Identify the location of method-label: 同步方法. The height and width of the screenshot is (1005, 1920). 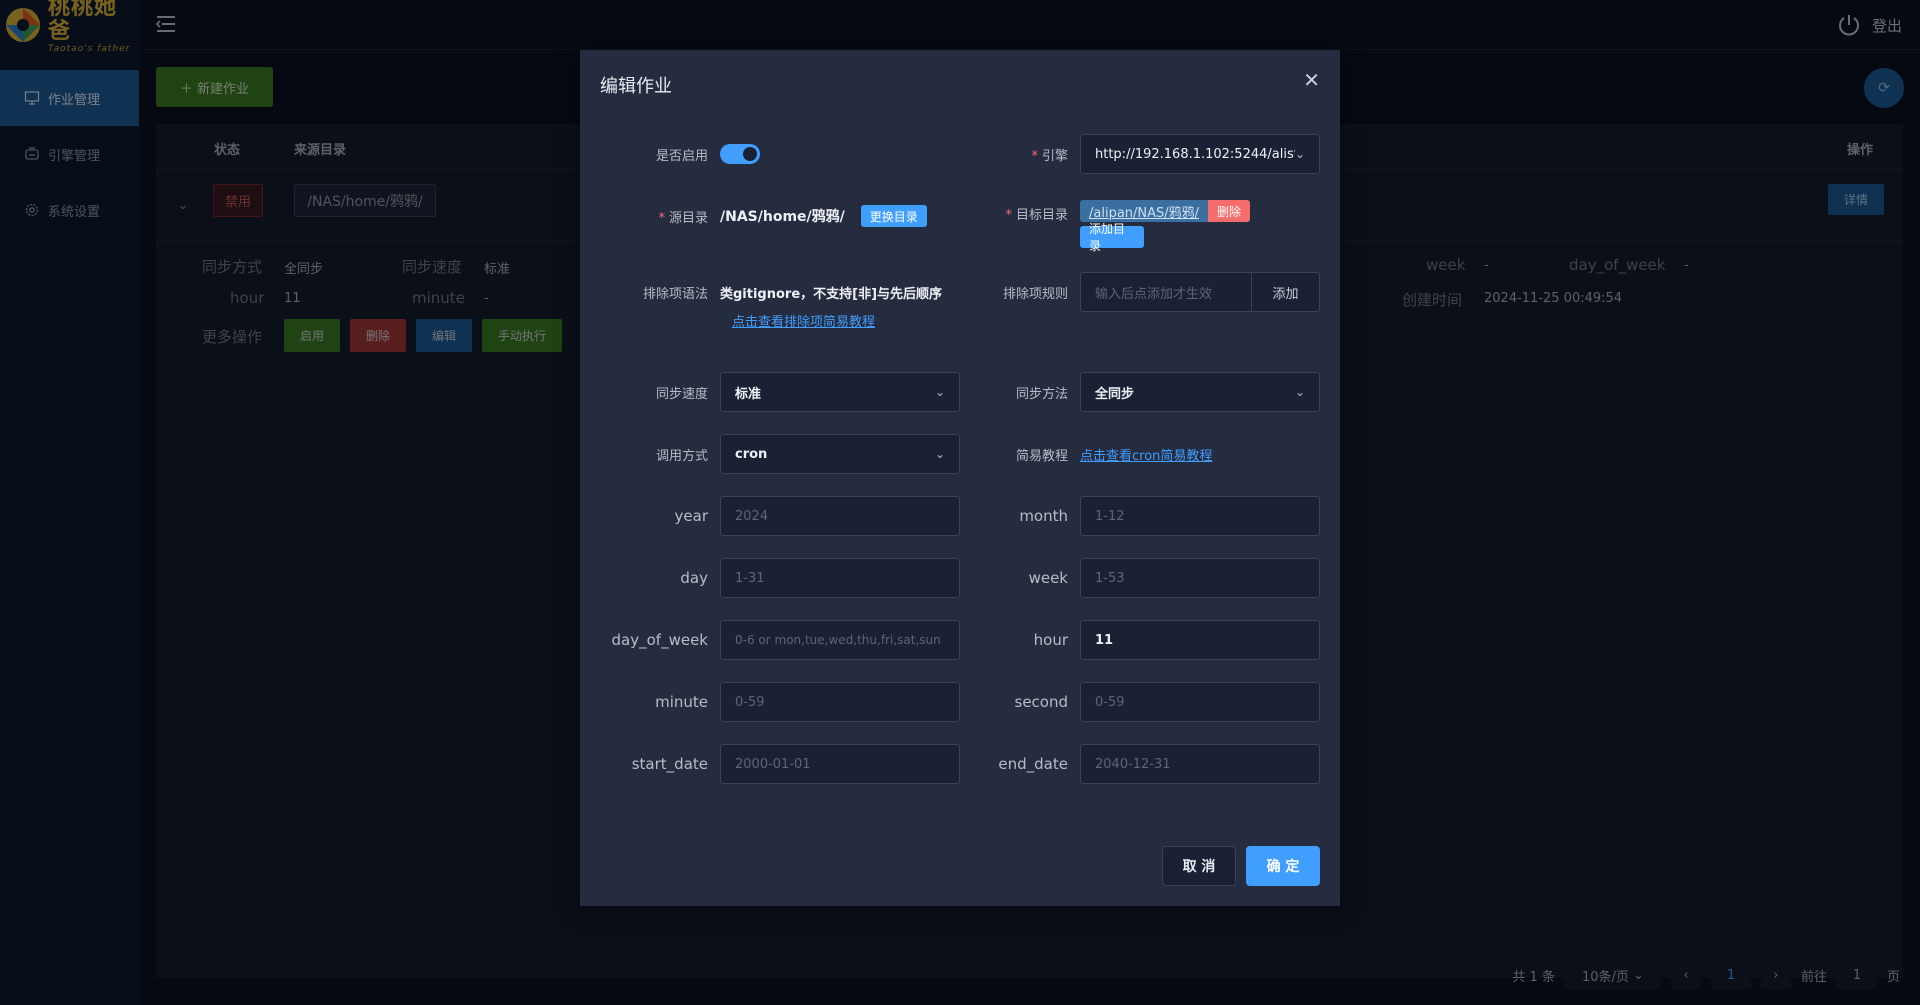
(1041, 394).